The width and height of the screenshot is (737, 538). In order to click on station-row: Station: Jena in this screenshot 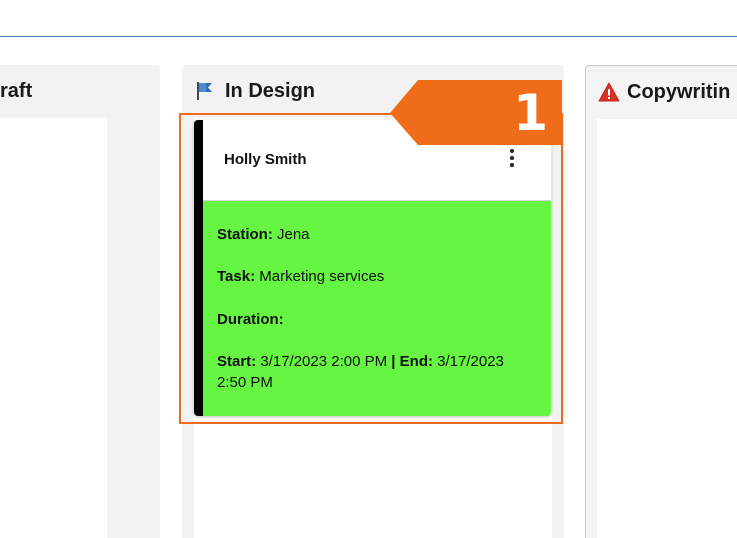, I will do `click(377, 234)`.